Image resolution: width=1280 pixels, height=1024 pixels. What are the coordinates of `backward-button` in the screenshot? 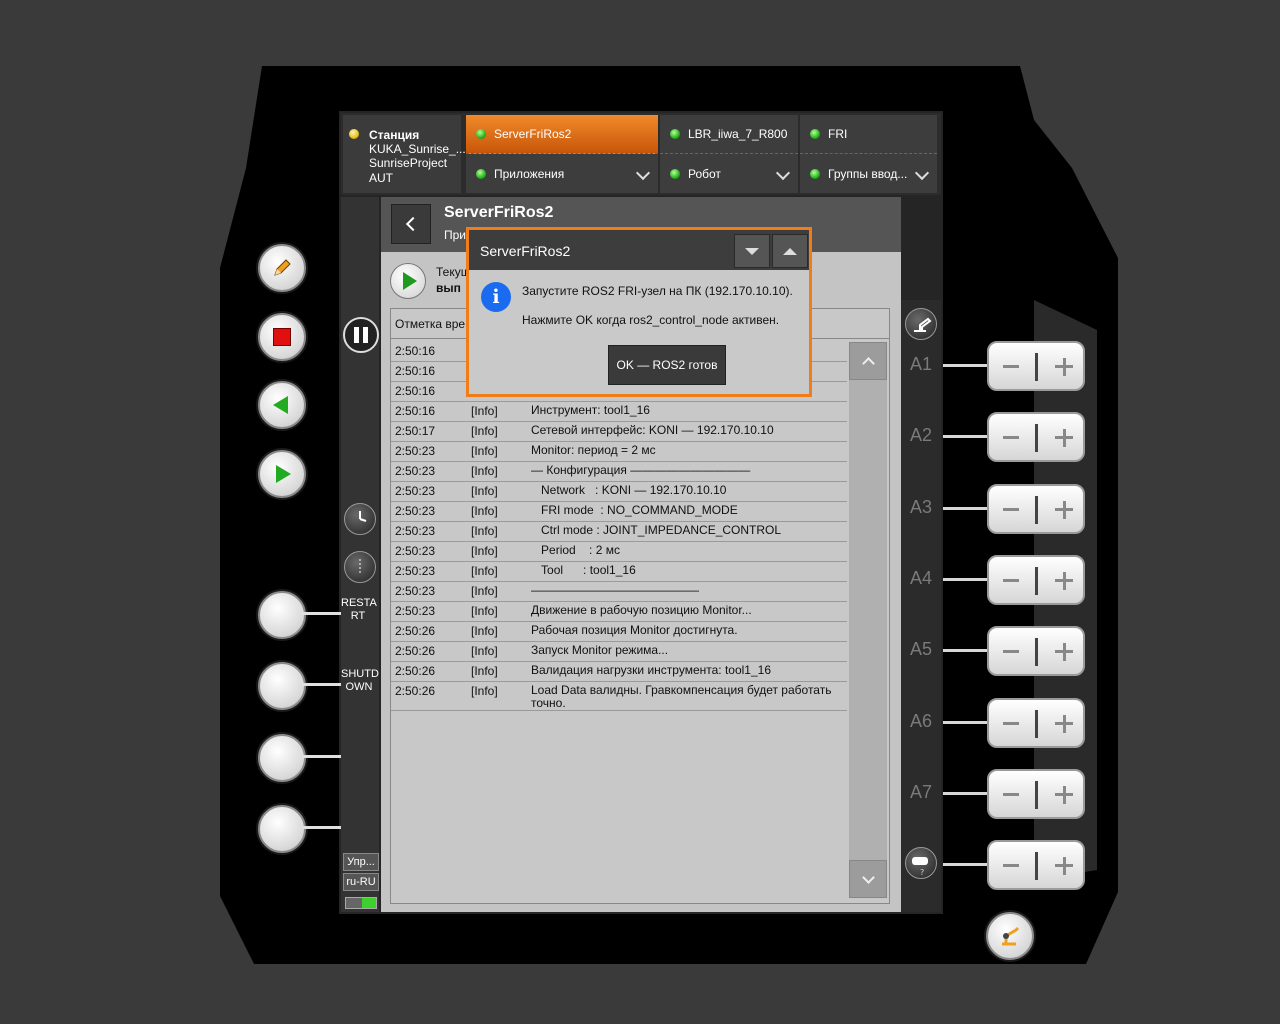 It's located at (282, 405).